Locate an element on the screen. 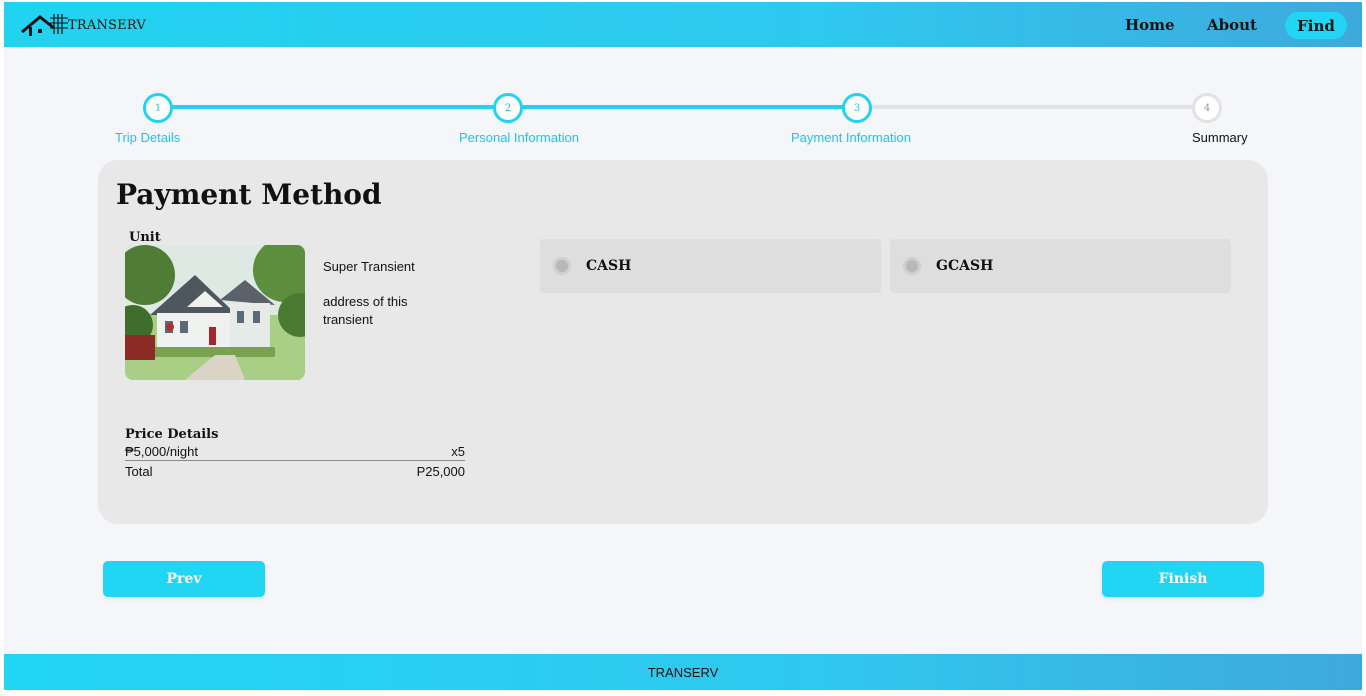 This screenshot has height=696, width=1366. step-2-label: Personal Information is located at coordinates (519, 137).